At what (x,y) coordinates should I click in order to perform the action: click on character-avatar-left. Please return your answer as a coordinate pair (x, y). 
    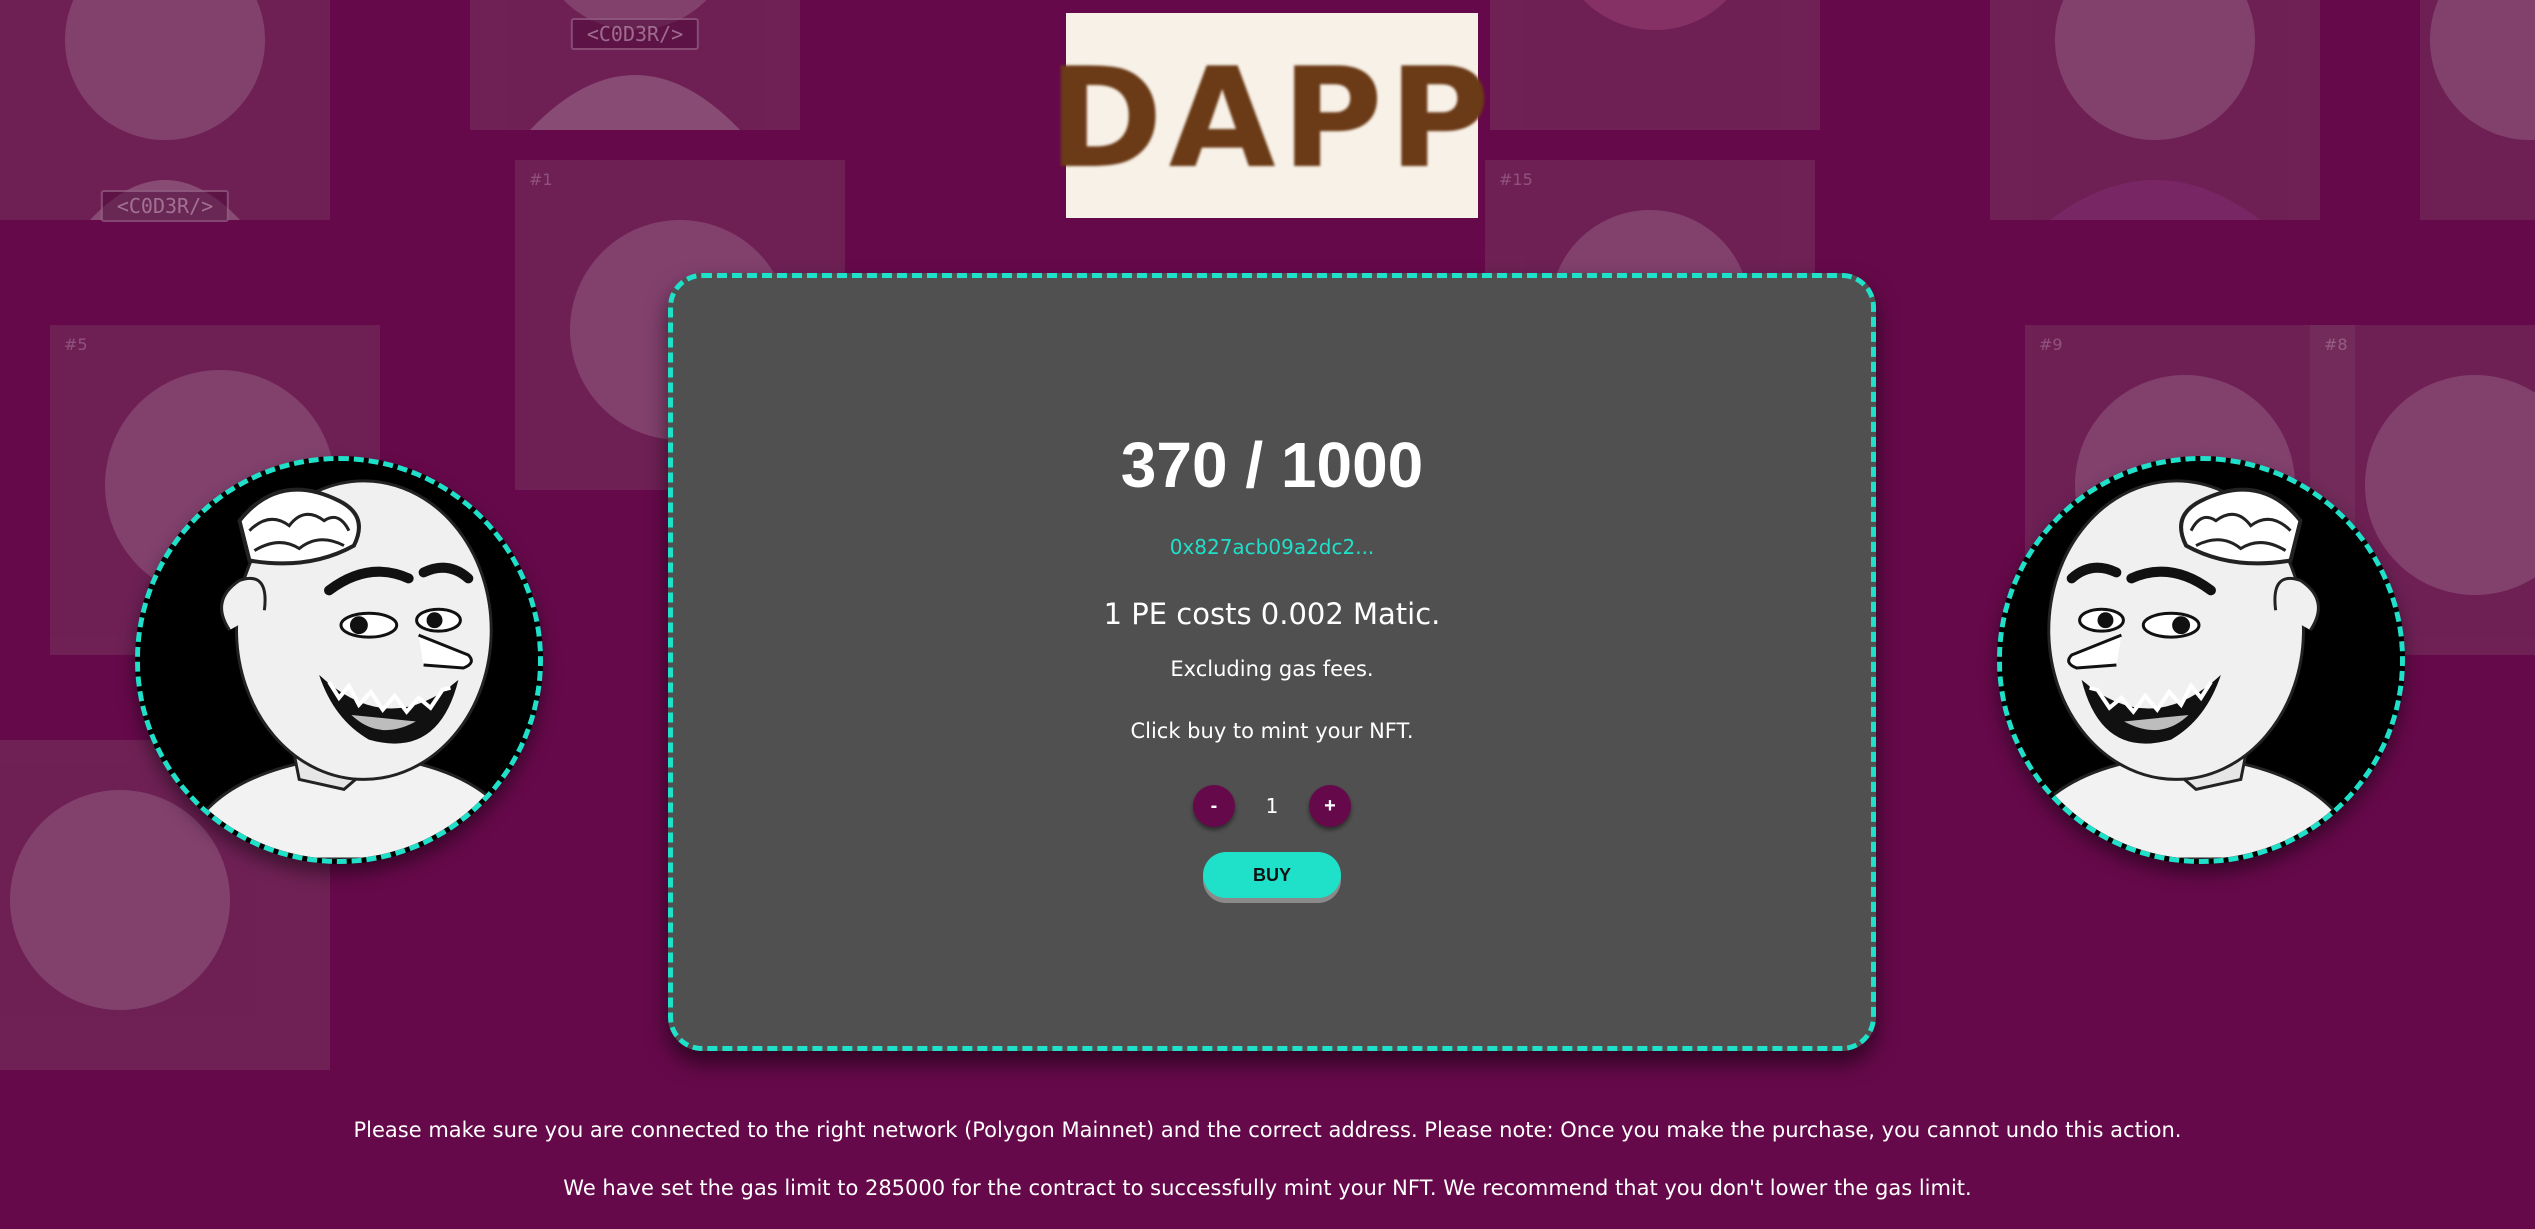
    Looking at the image, I should click on (339, 660).